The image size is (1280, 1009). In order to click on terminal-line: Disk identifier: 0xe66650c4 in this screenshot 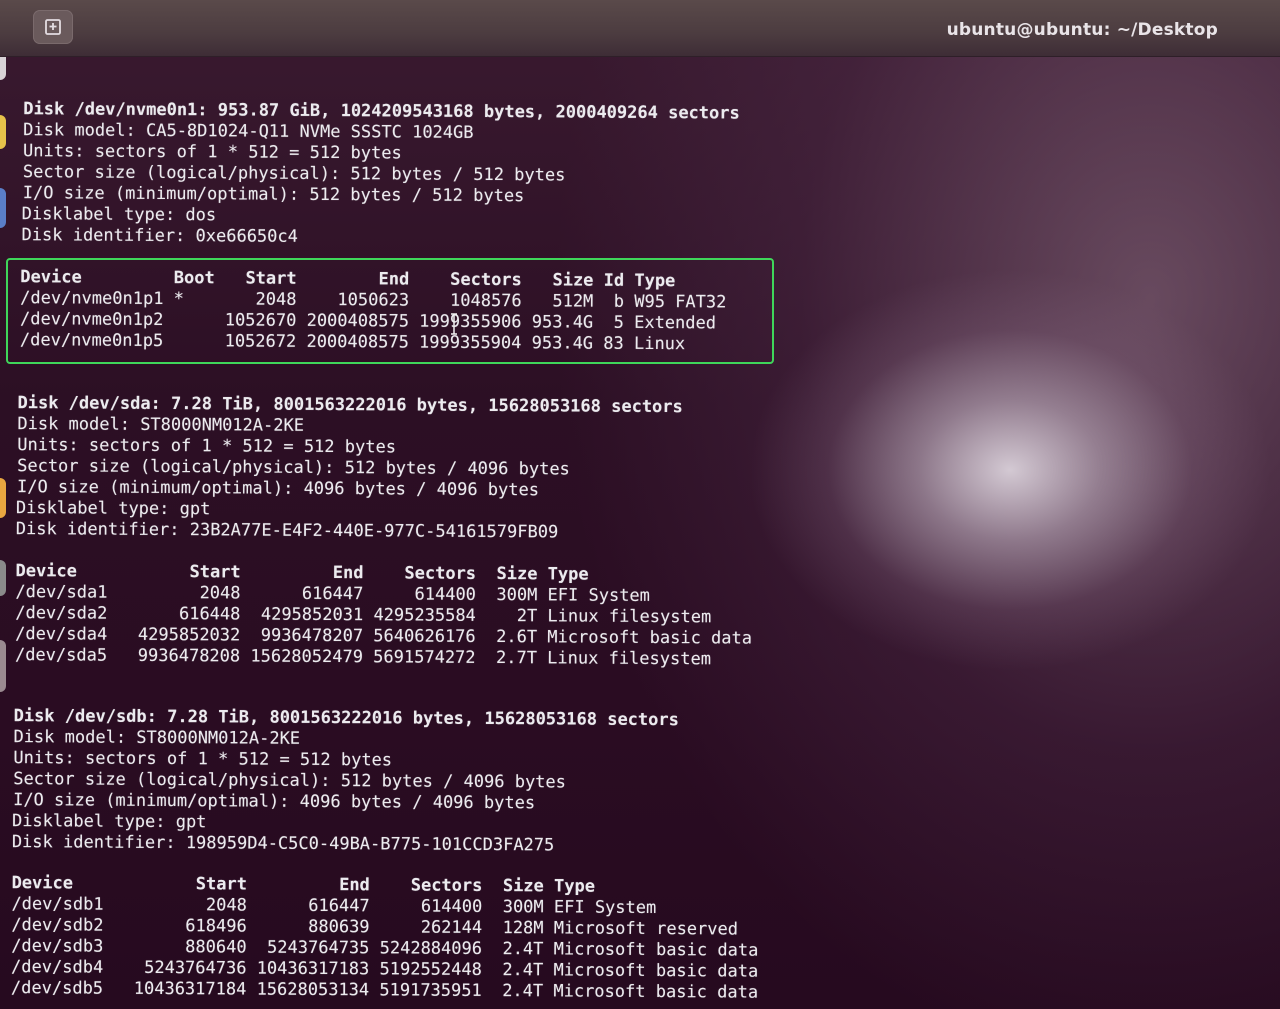, I will do `click(159, 236)`.